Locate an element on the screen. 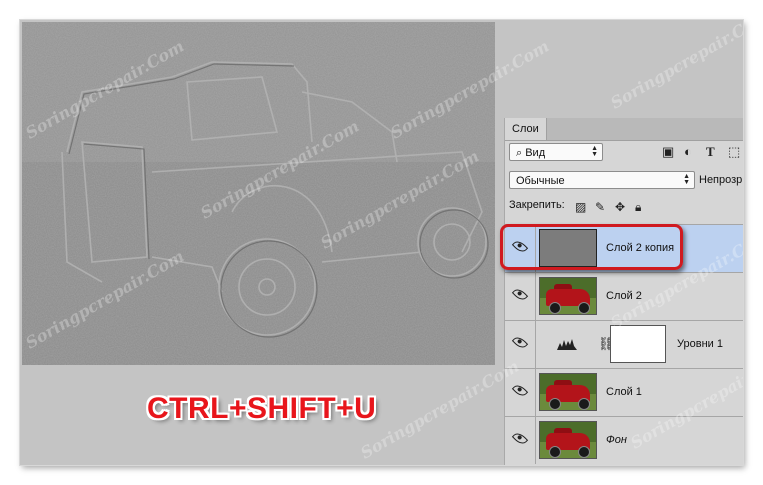 The height and width of the screenshot is (485, 763). kind-filter-select: ⌕ Вид ▲ ▼ is located at coordinates (556, 152).